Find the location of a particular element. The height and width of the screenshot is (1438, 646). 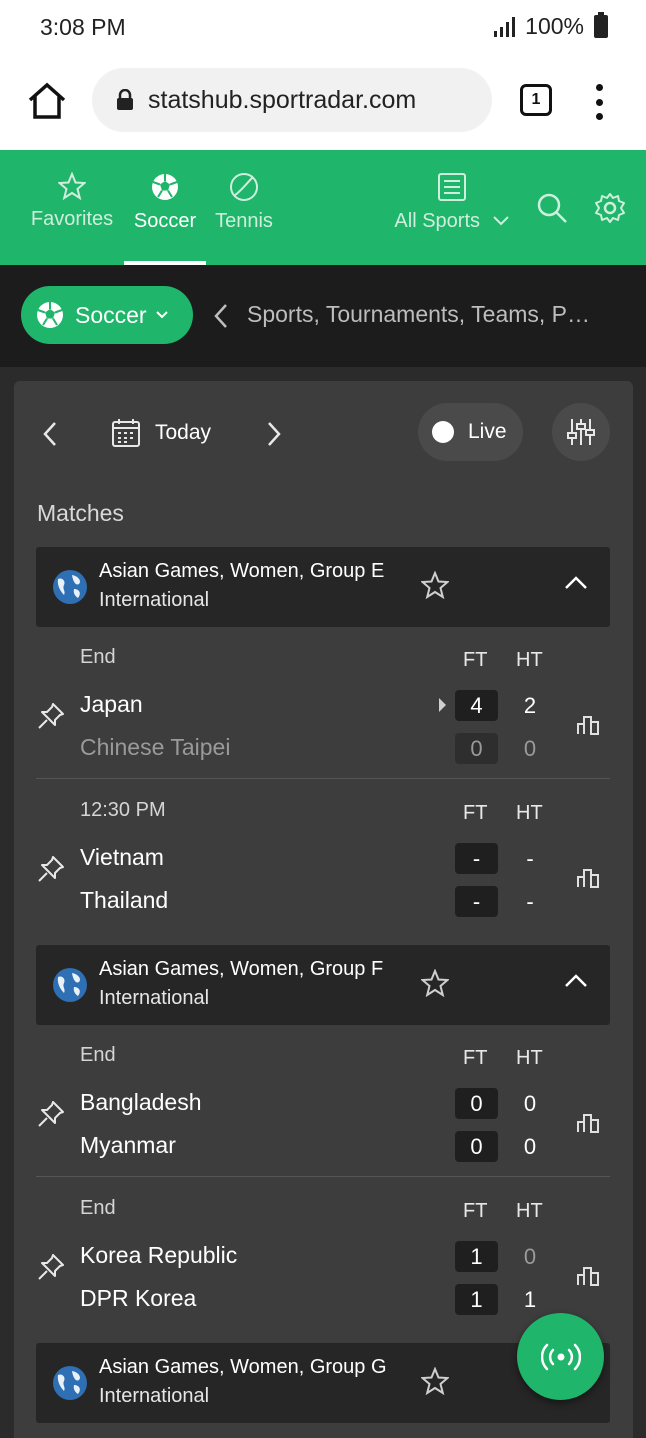

list-icon is located at coordinates (452, 187).